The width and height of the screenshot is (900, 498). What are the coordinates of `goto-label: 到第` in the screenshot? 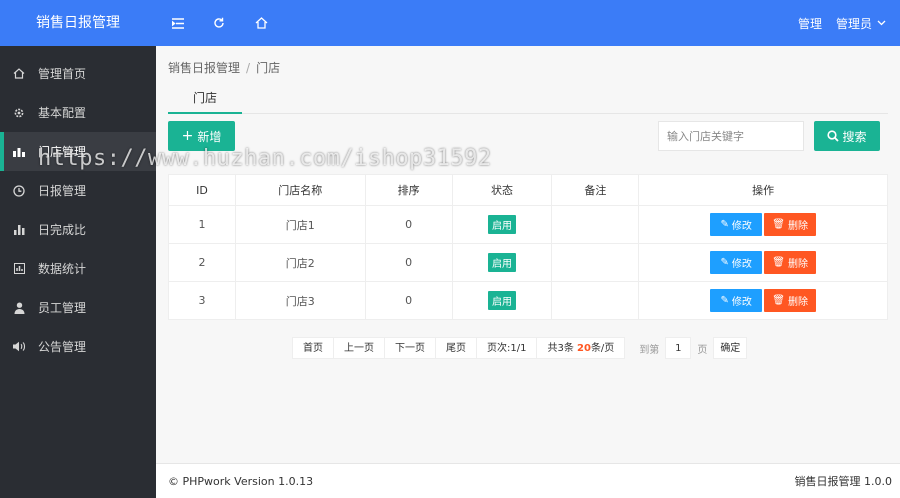 It's located at (649, 350).